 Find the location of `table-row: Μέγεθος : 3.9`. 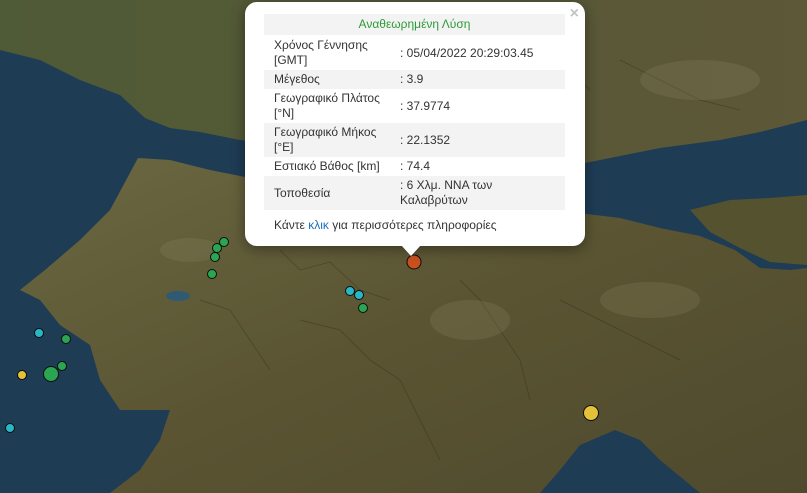

table-row: Μέγεθος : 3.9 is located at coordinates (414, 79).